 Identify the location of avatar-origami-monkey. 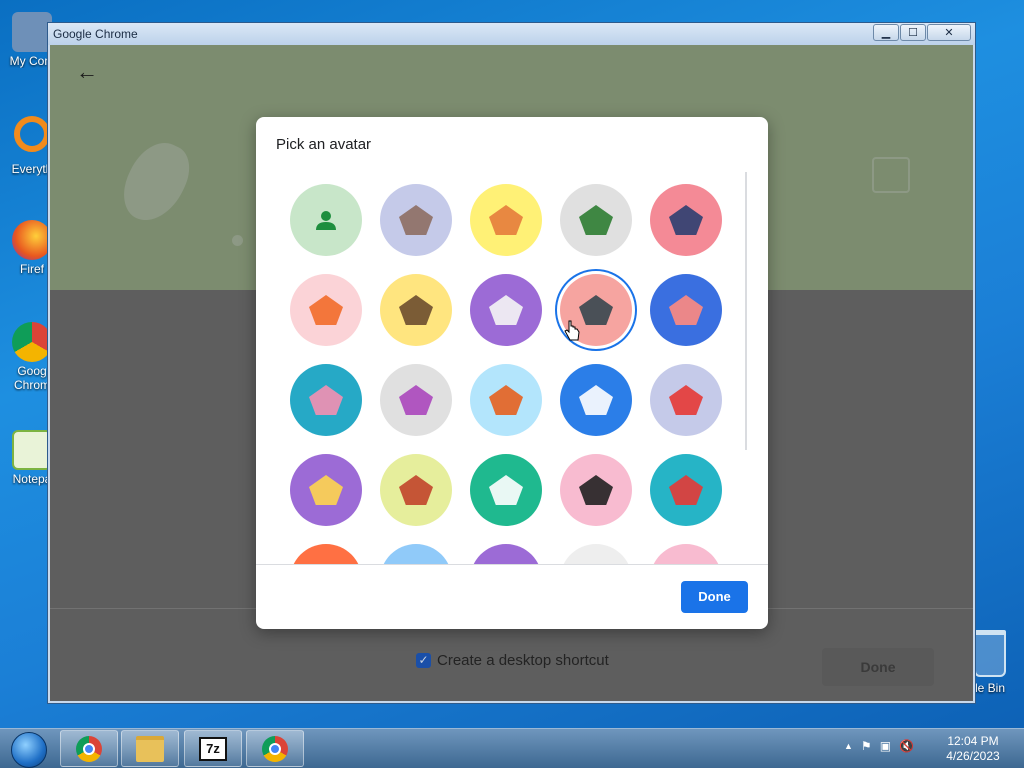
(416, 310).